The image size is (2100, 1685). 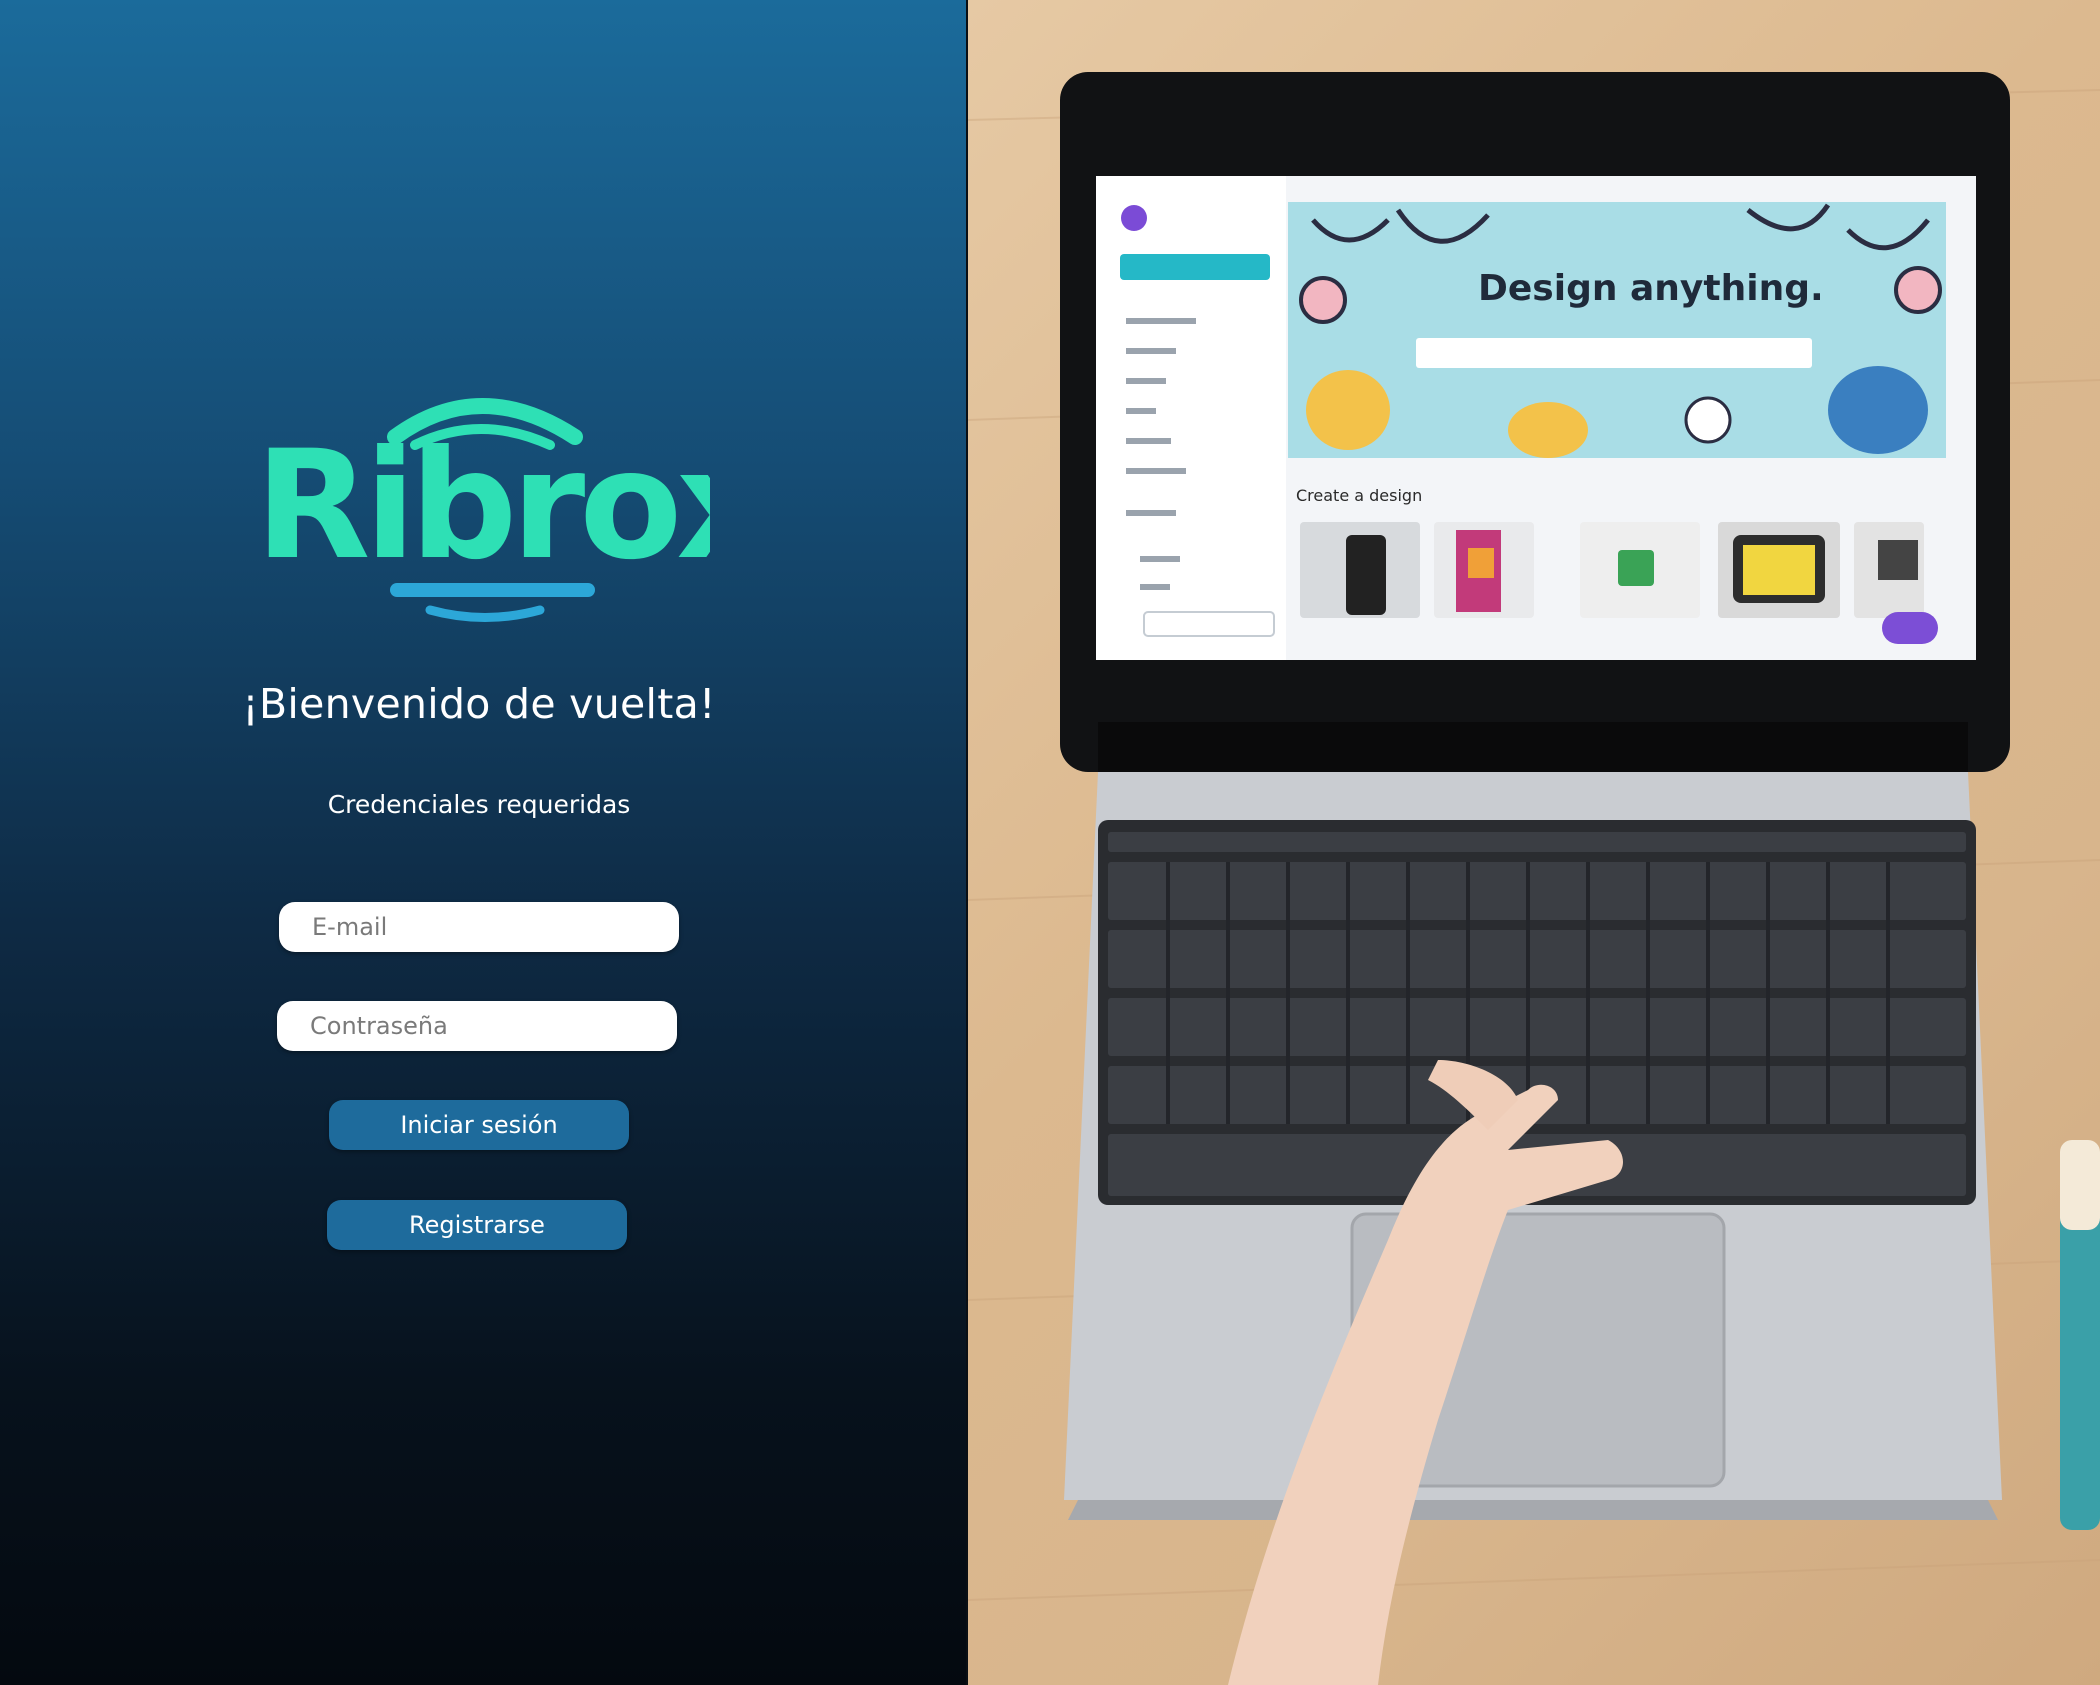 What do you see at coordinates (477, 1225) in the screenshot?
I see `register-button: Registrarse` at bounding box center [477, 1225].